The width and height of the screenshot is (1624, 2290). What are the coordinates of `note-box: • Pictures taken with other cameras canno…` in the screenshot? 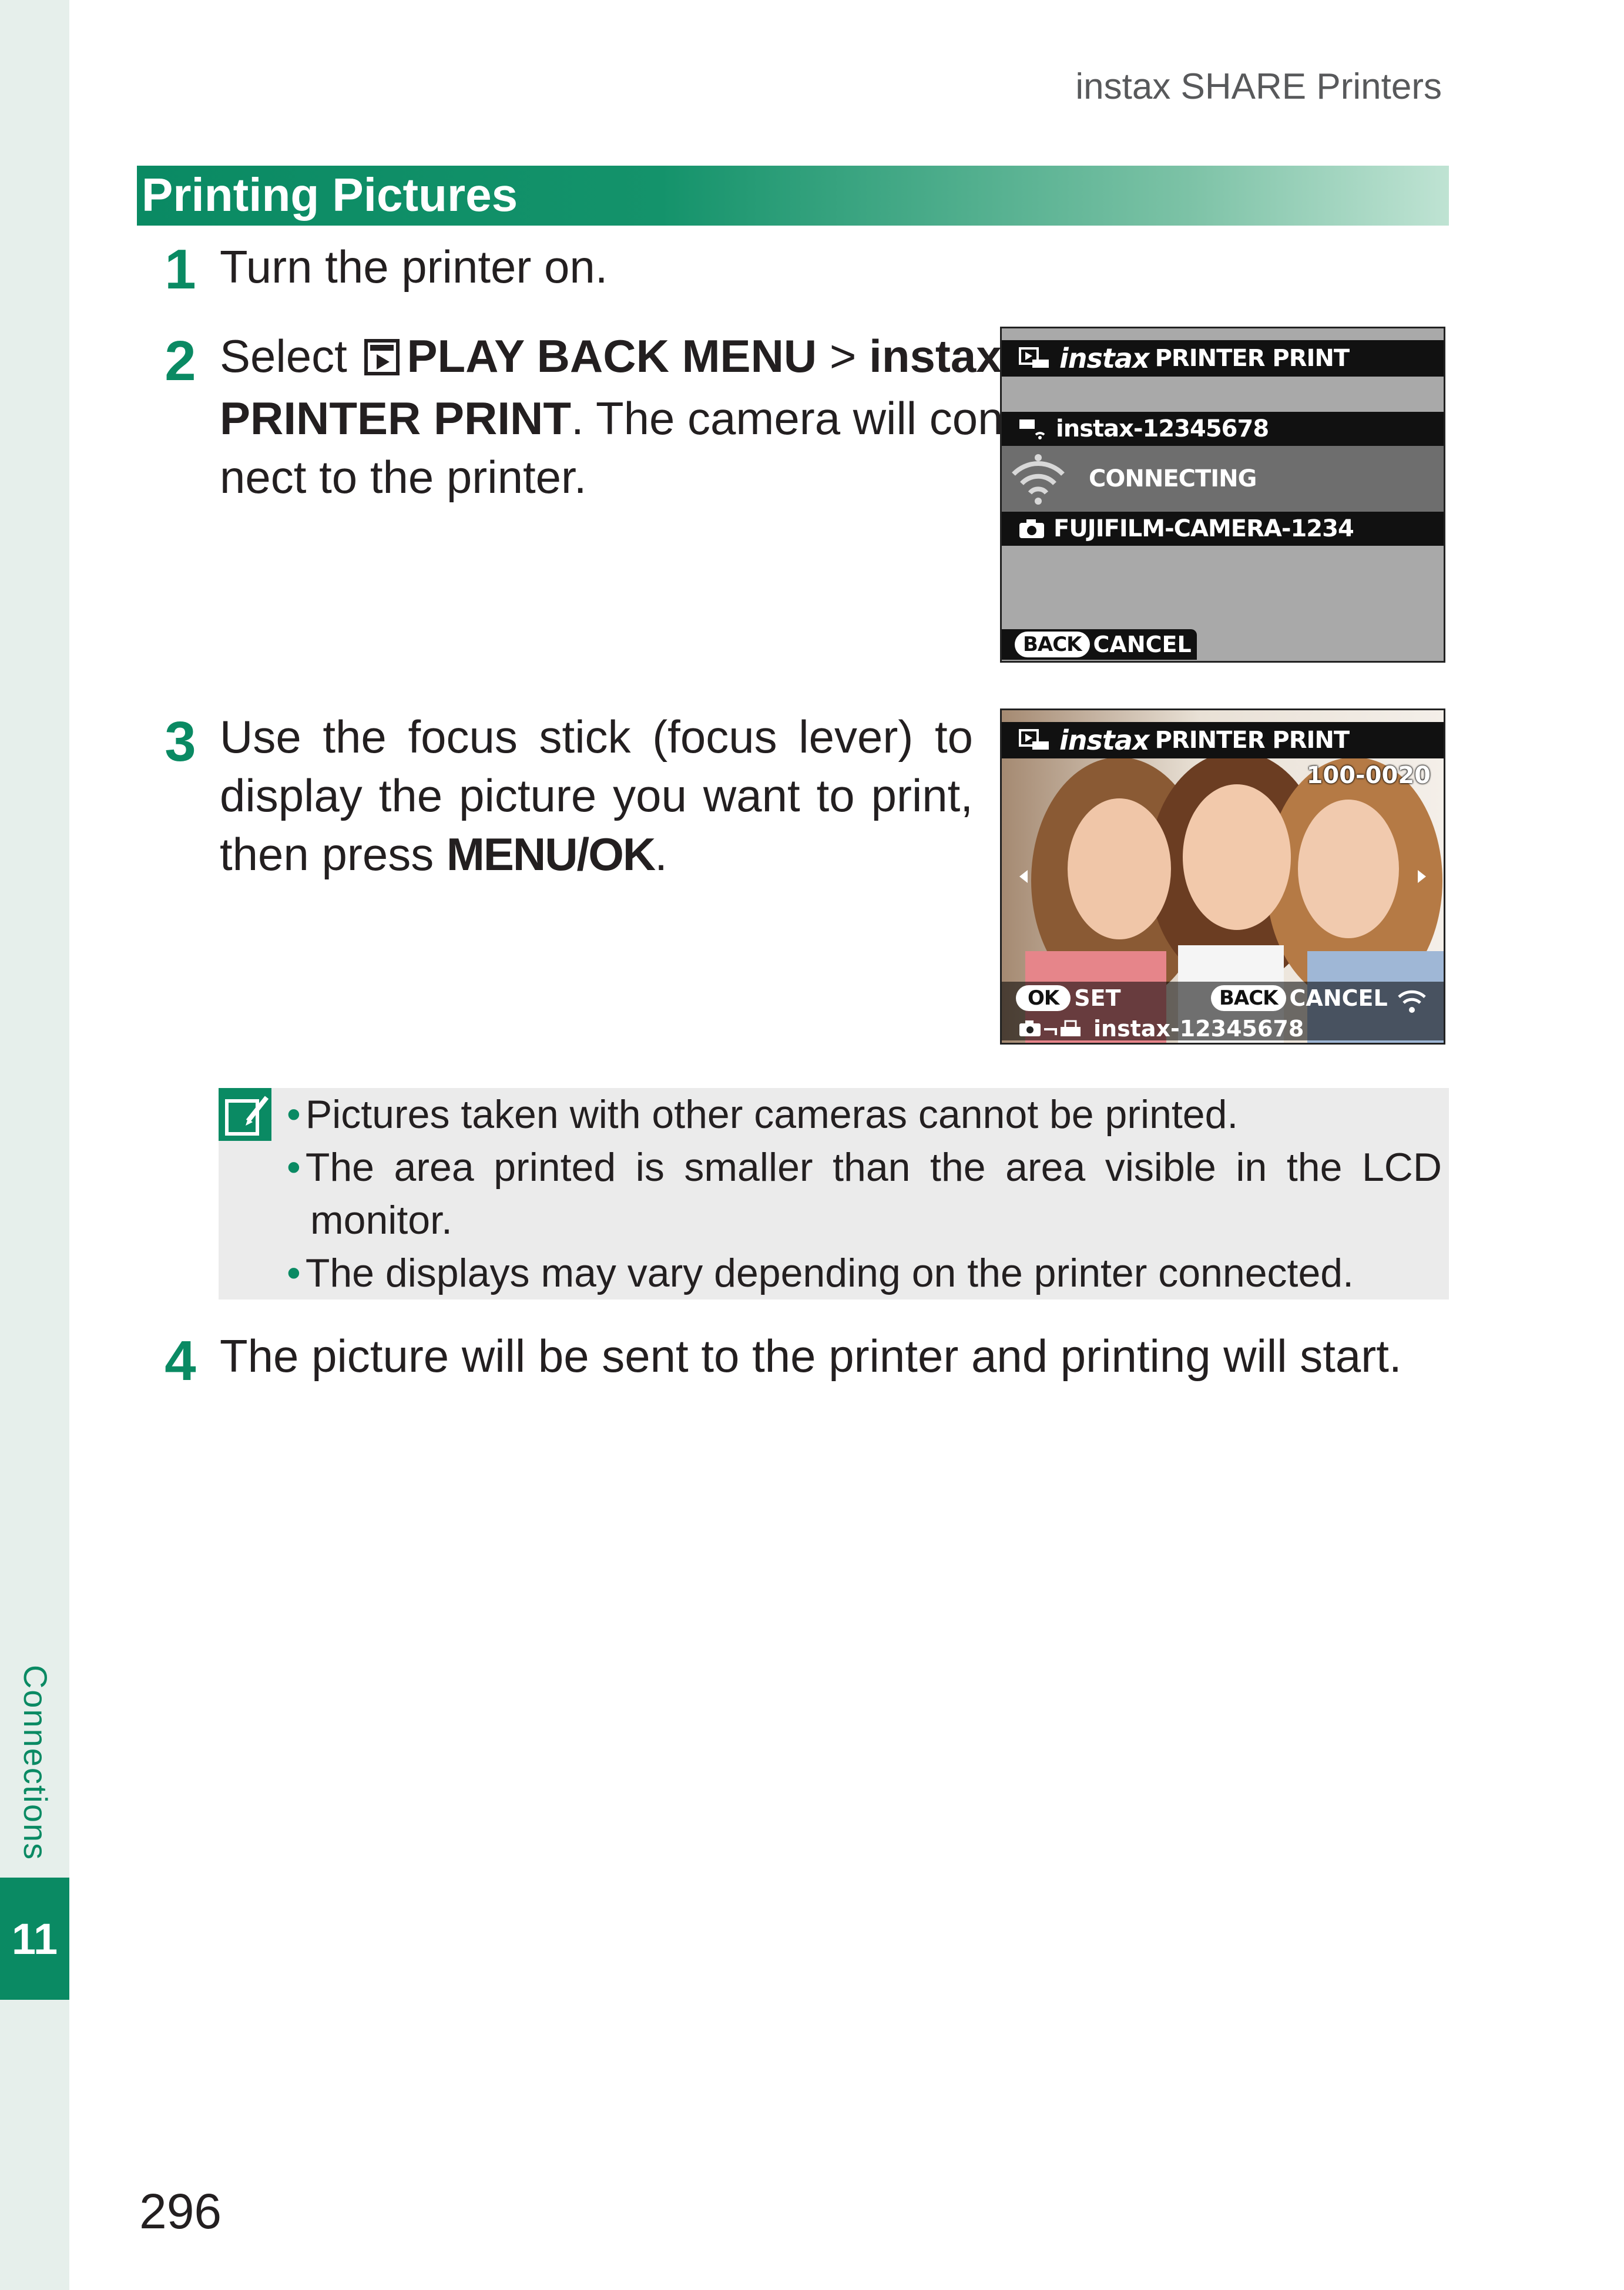 It's located at (834, 1194).